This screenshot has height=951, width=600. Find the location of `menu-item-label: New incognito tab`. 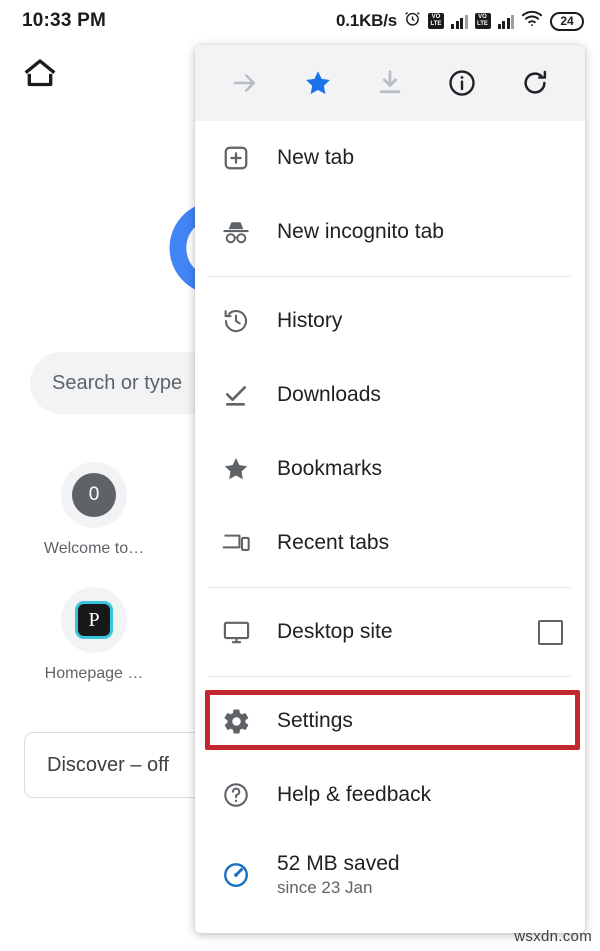

menu-item-label: New incognito tab is located at coordinates (360, 231).